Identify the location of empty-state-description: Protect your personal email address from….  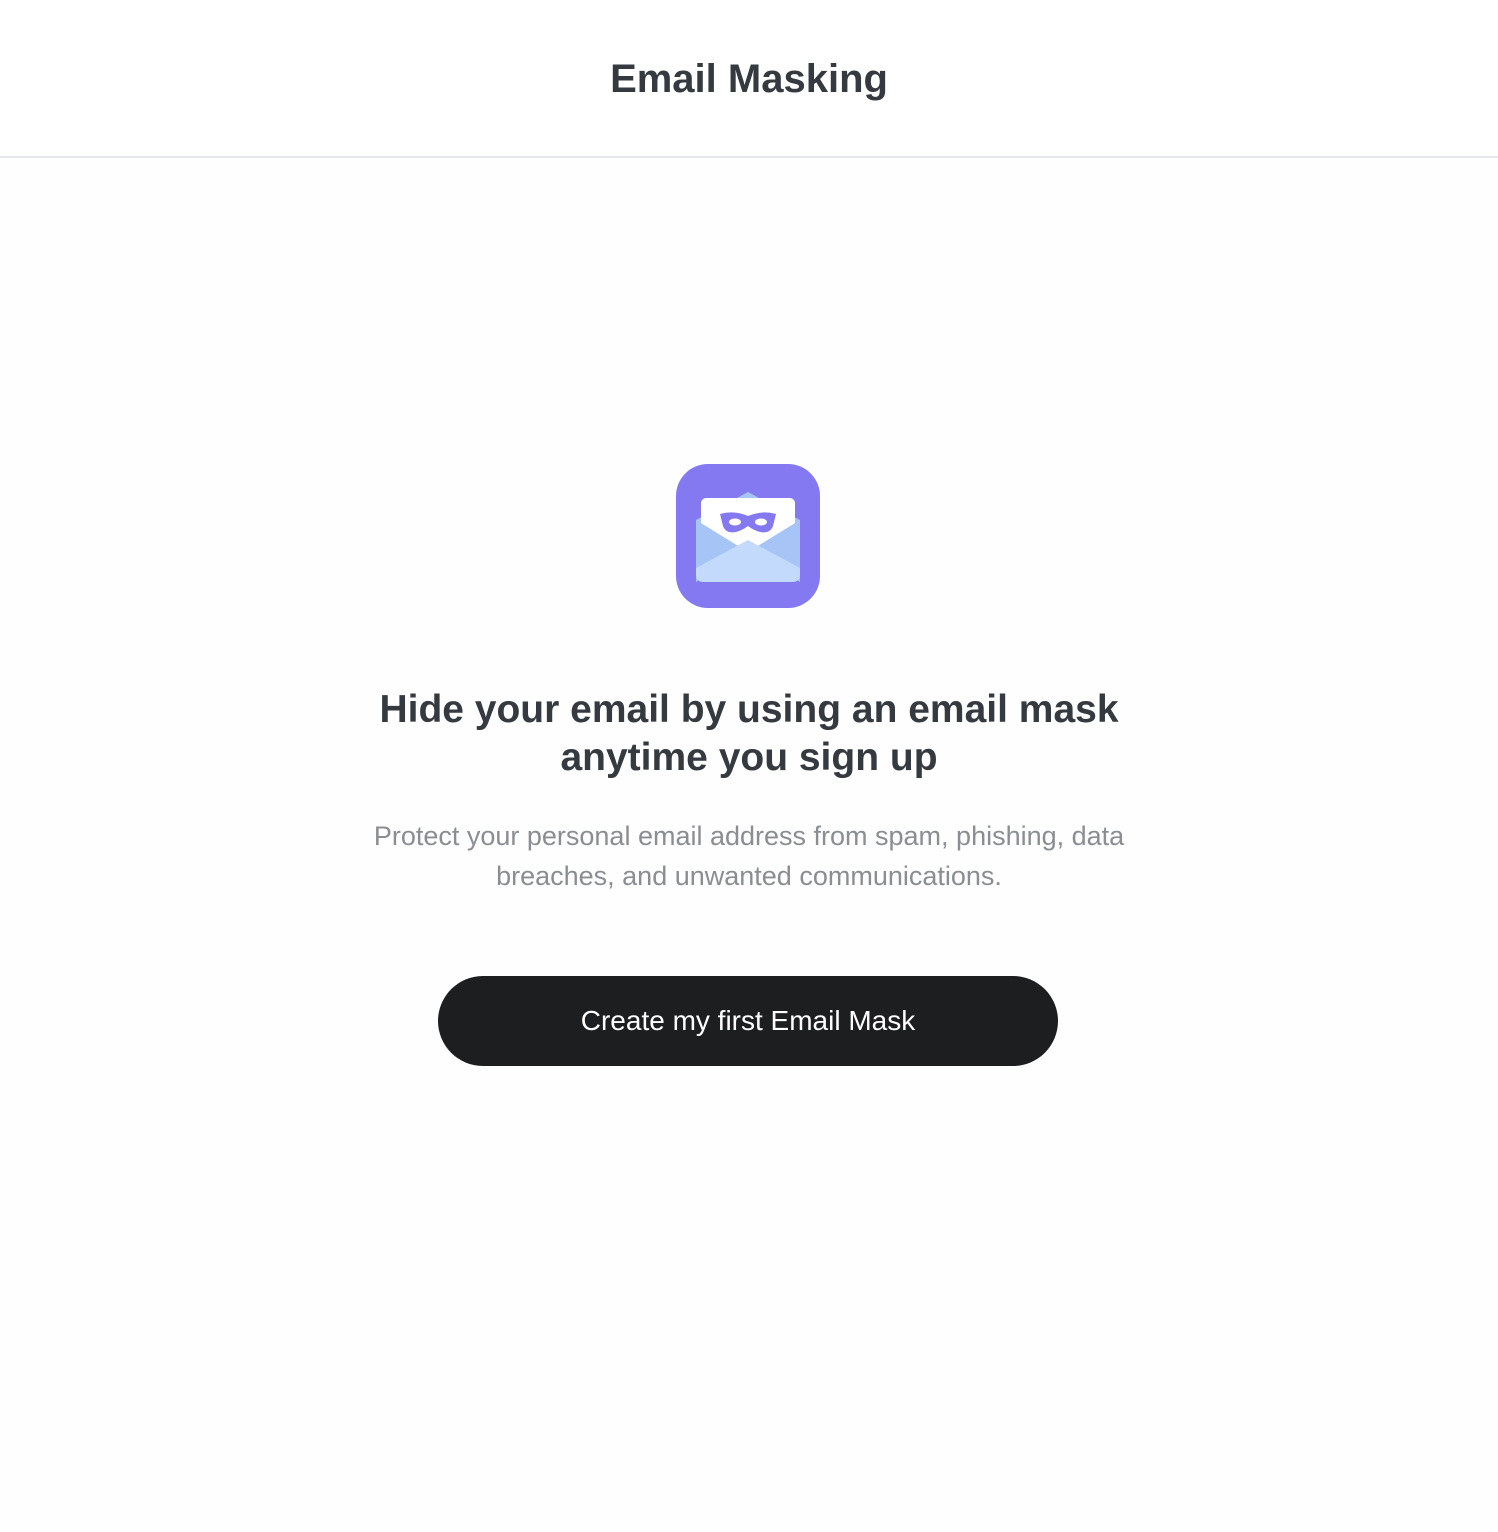
(749, 856).